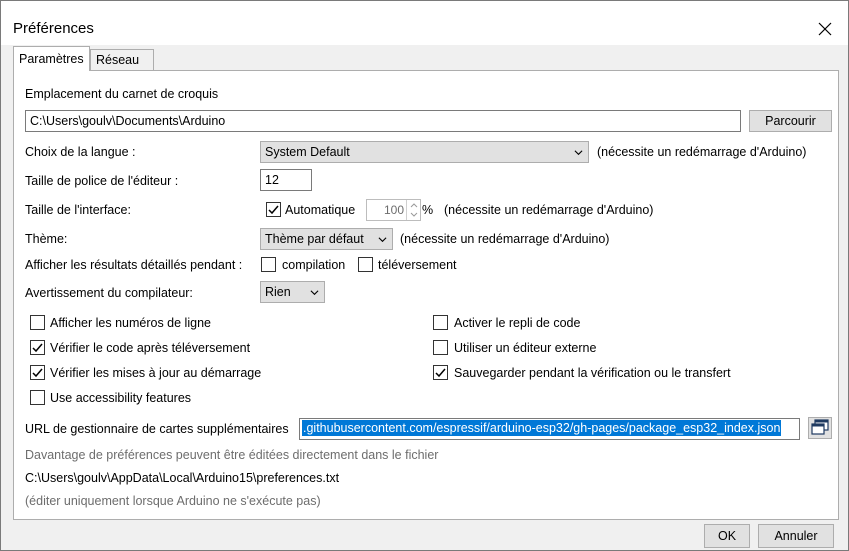 The height and width of the screenshot is (551, 849). I want to click on language-value: System Default, so click(307, 152).